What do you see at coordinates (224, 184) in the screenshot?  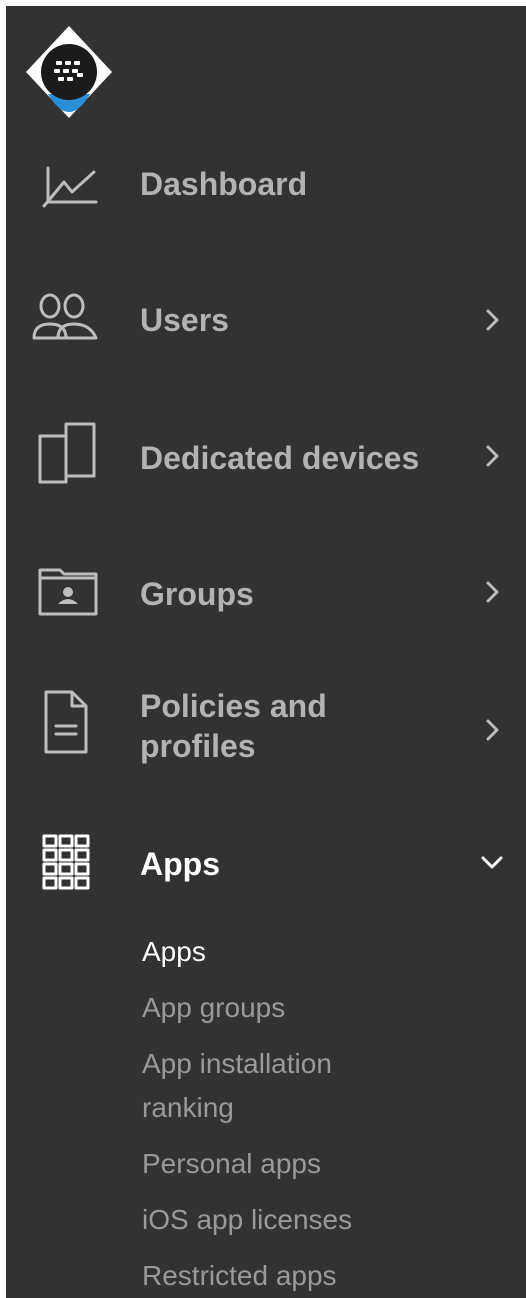 I see `nav-label-dashboard: Dashboard` at bounding box center [224, 184].